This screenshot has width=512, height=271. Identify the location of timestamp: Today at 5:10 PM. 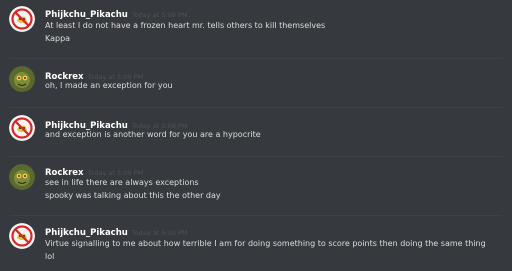
(159, 233).